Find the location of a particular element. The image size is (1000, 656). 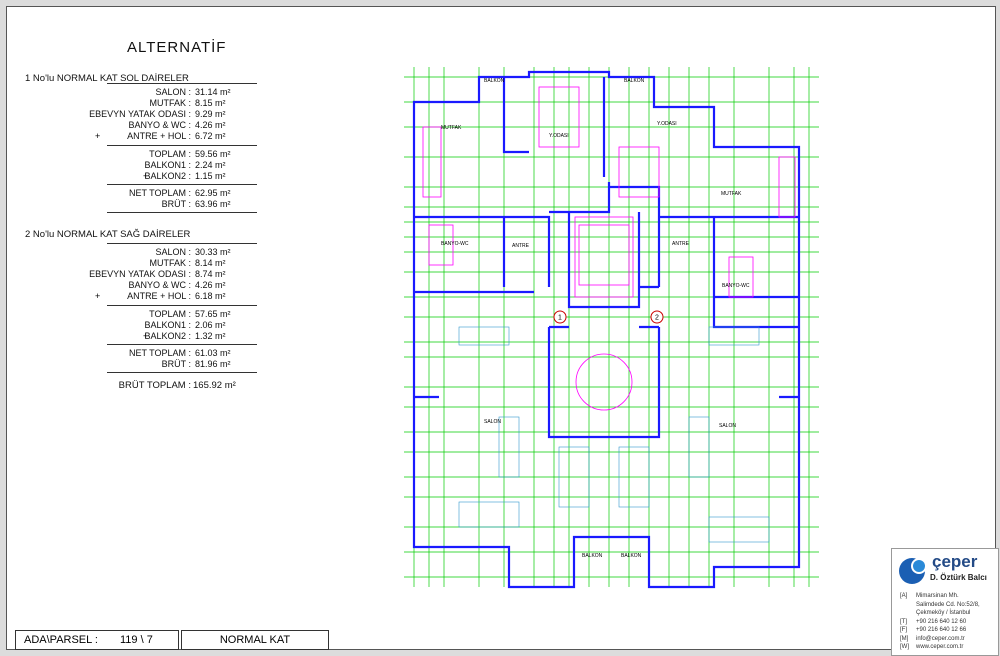

area-row-value: 8.15 m² is located at coordinates (210, 103).